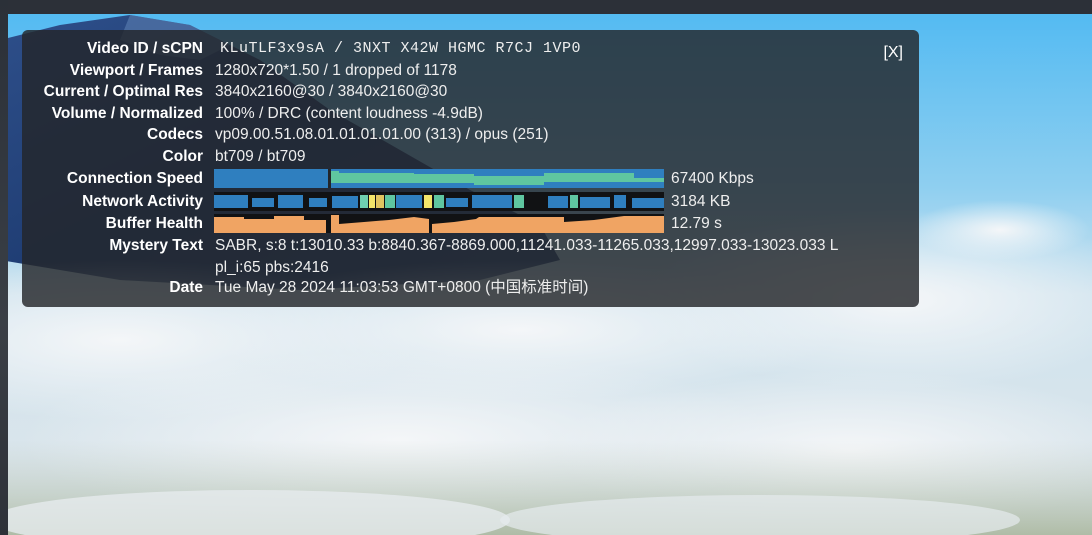 The height and width of the screenshot is (535, 1092). I want to click on video-id-value: KLuTLF3x9sA / 3NXT X42W HGMC R7CJ 1VP0, so click(401, 48).